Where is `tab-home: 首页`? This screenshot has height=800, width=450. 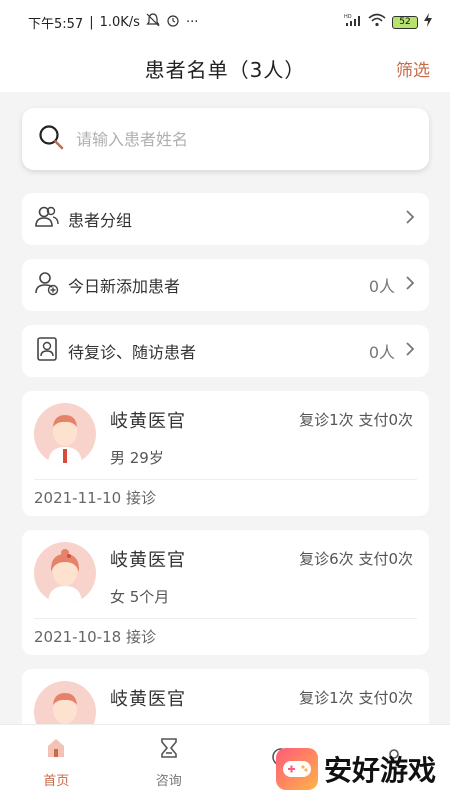
tab-home: 首页 is located at coordinates (56, 762).